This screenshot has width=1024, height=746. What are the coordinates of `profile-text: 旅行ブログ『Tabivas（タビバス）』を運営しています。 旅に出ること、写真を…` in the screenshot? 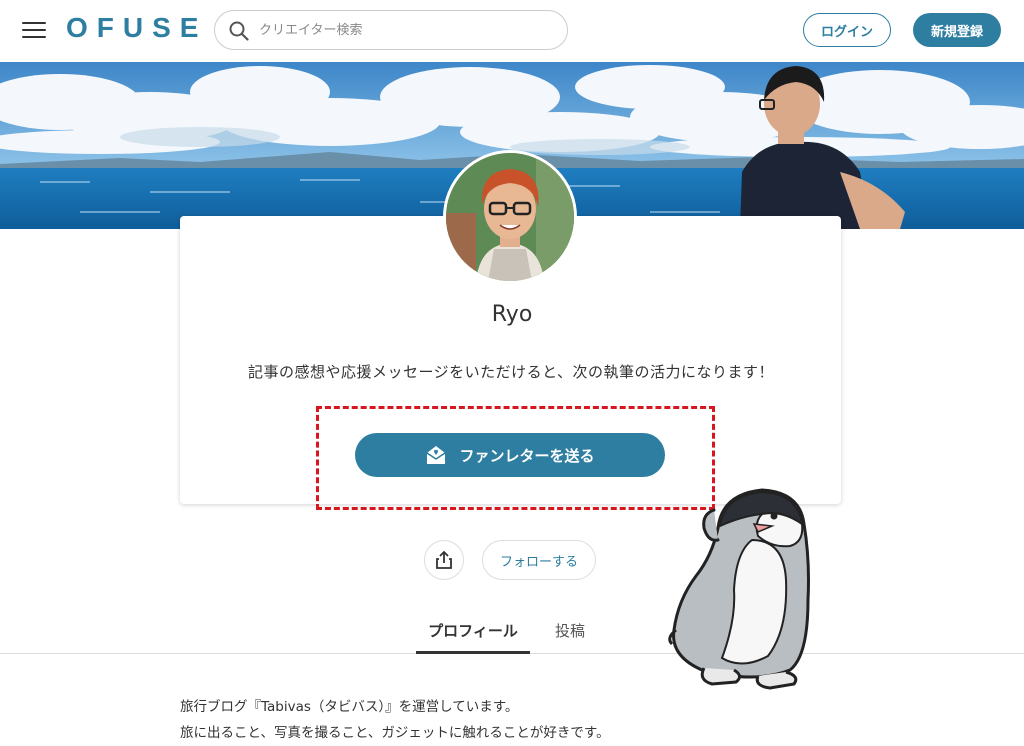 It's located at (510, 720).